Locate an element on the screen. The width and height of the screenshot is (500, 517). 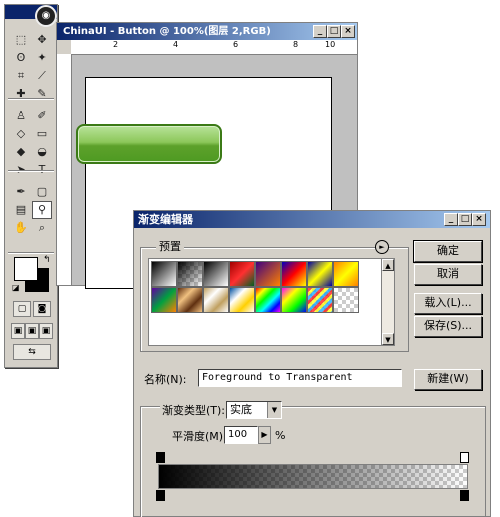
brush-tool-icon: ✎ is located at coordinates (42, 94).